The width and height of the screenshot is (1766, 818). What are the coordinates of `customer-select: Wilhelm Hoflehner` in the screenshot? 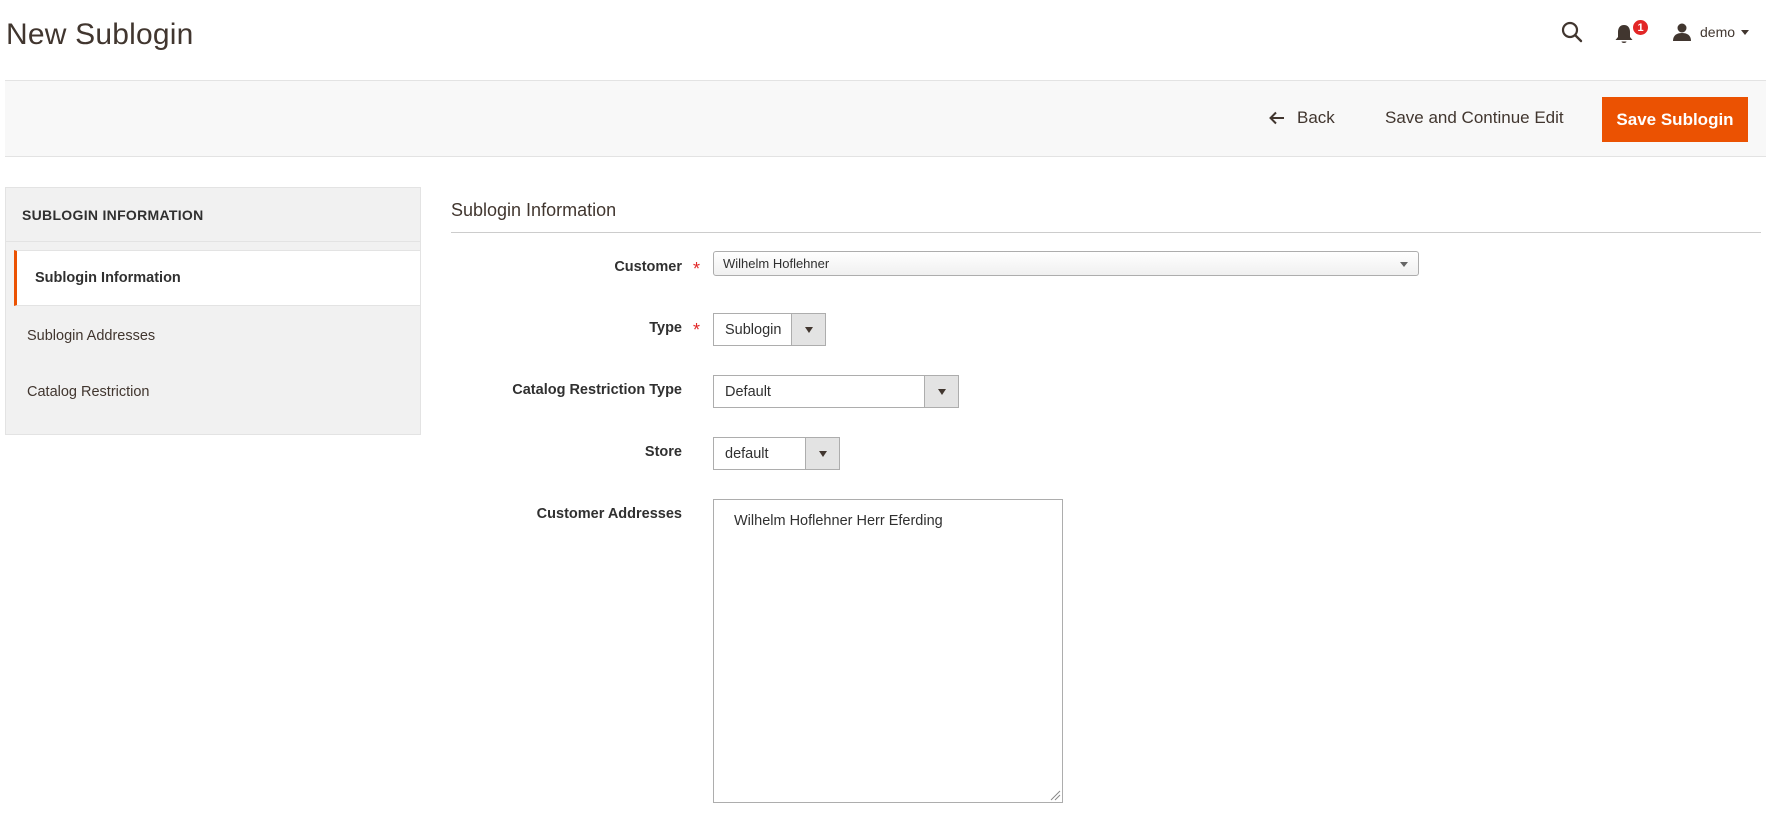 It's located at (1066, 263).